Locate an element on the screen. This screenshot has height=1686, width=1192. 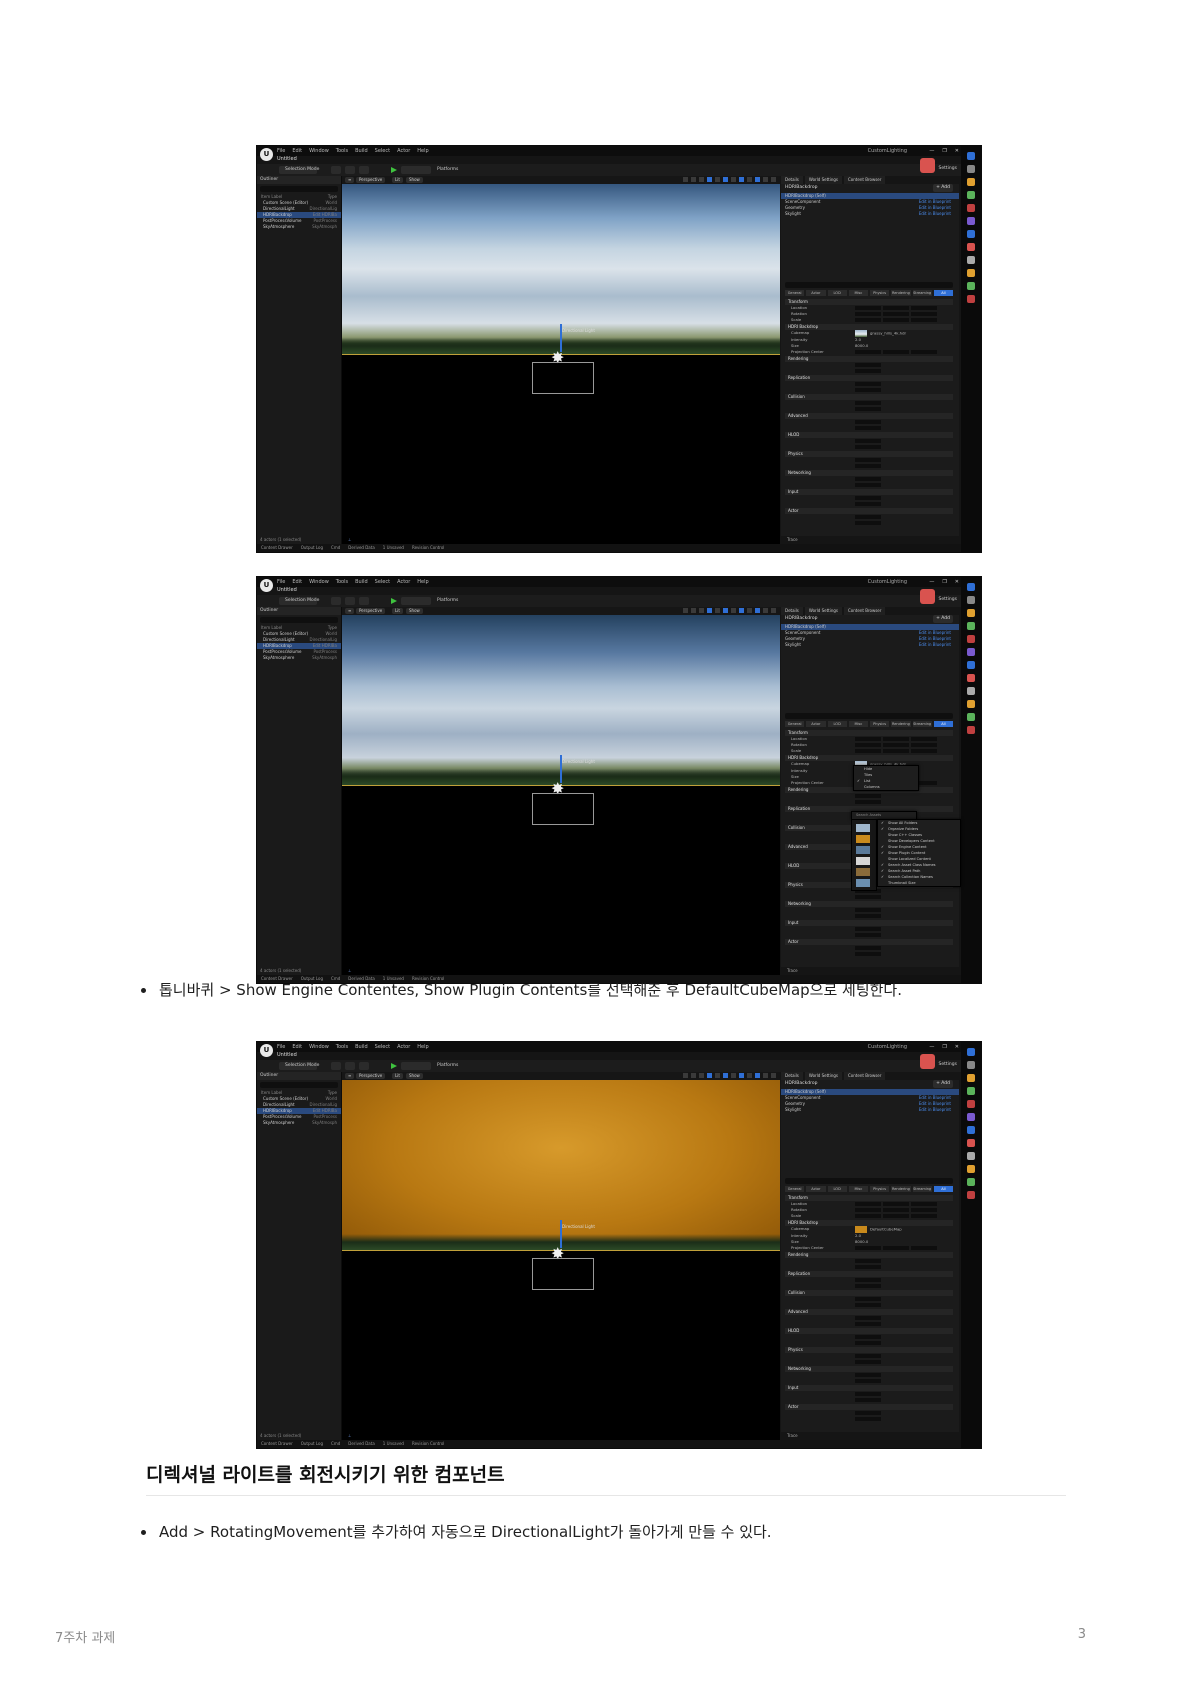
level-tab: Untitled is located at coordinates (287, 1055).